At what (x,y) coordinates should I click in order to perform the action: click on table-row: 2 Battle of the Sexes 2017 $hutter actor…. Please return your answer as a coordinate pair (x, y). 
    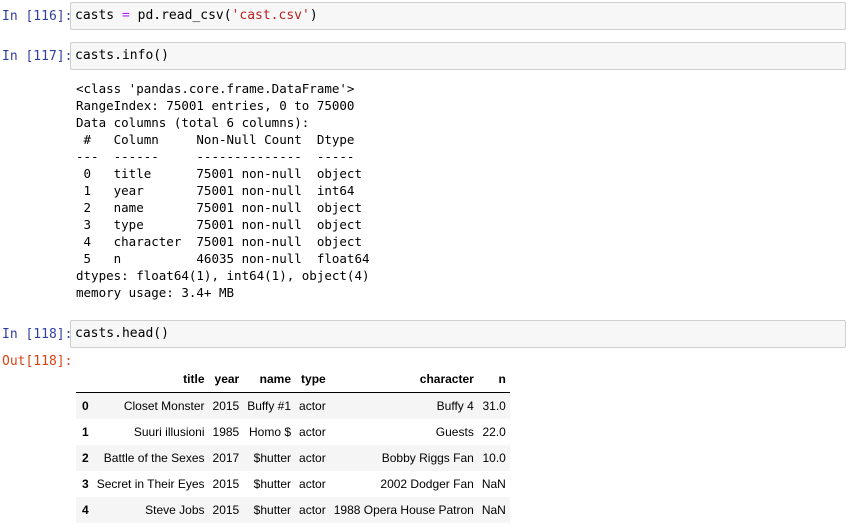
    Looking at the image, I should click on (293, 458).